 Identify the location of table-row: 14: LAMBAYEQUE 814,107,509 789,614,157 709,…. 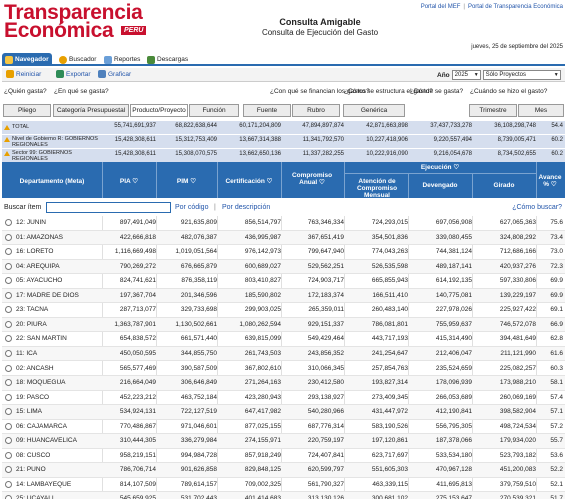
(283, 485).